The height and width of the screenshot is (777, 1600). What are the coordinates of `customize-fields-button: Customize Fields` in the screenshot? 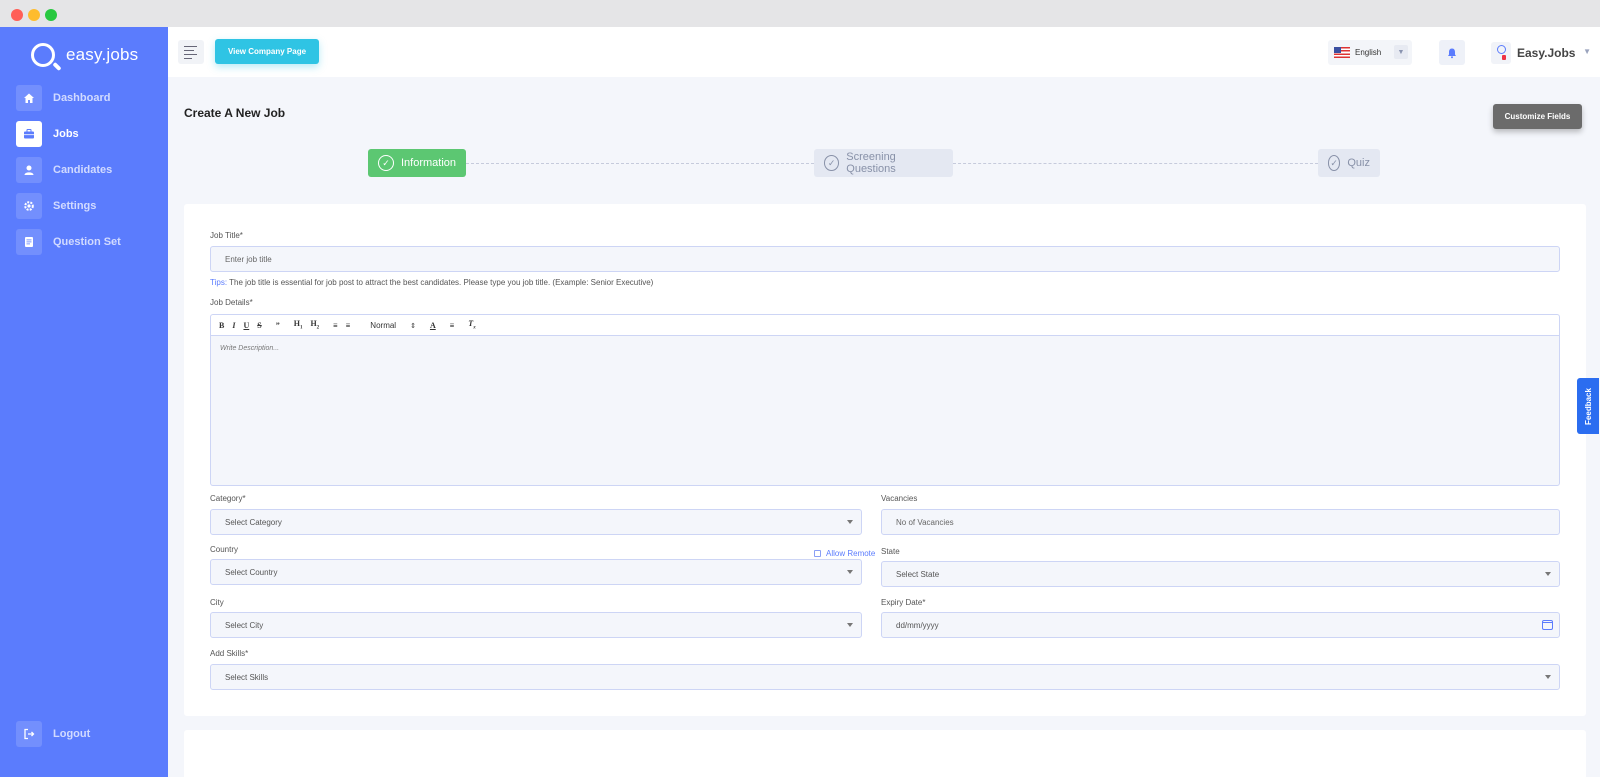 It's located at (1537, 116).